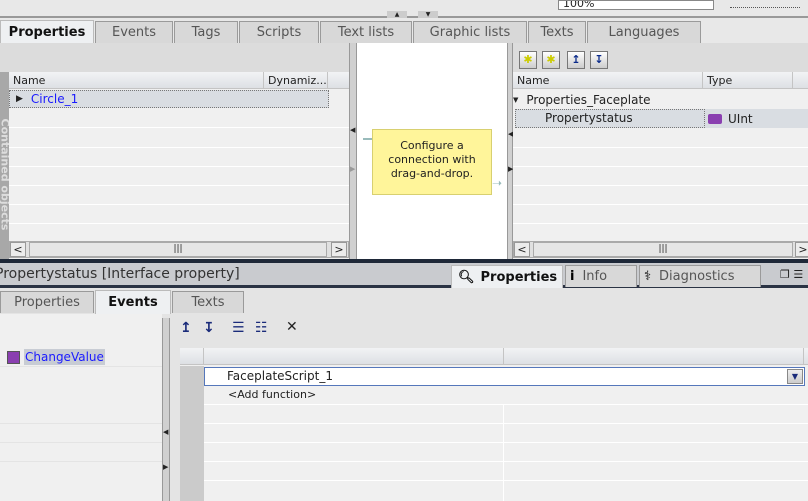 The height and width of the screenshot is (501, 808). What do you see at coordinates (576, 60) in the screenshot?
I see `move-up-button: ↥` at bounding box center [576, 60].